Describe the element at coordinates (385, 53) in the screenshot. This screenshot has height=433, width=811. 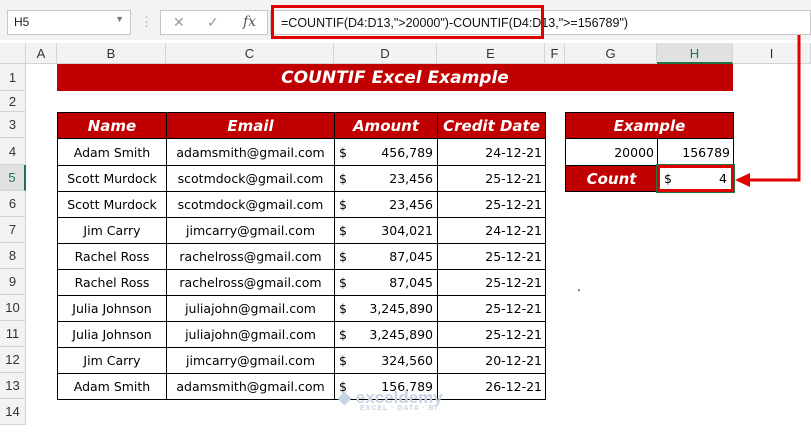
I see `column-header: D` at that location.